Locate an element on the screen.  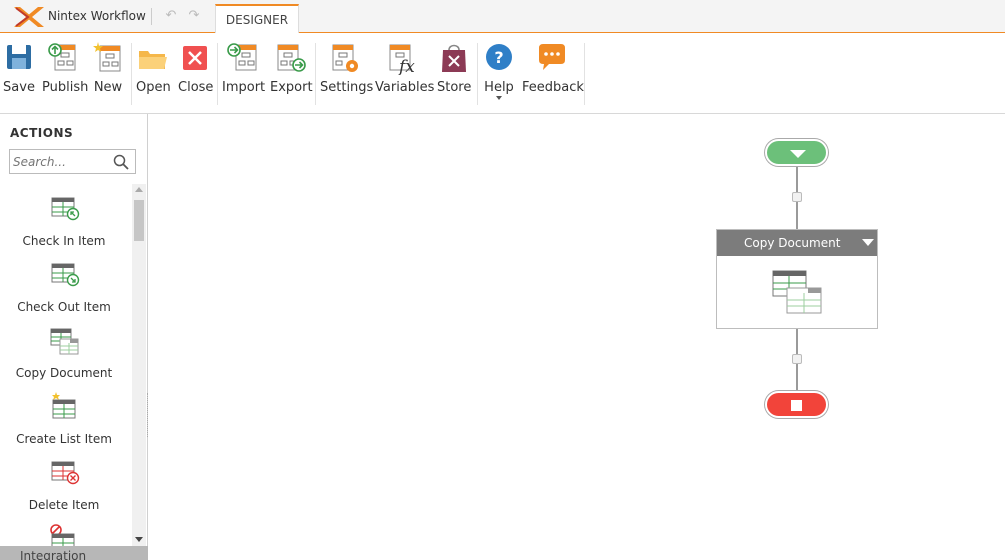
action-partial-item is located at coordinates (64, 535).